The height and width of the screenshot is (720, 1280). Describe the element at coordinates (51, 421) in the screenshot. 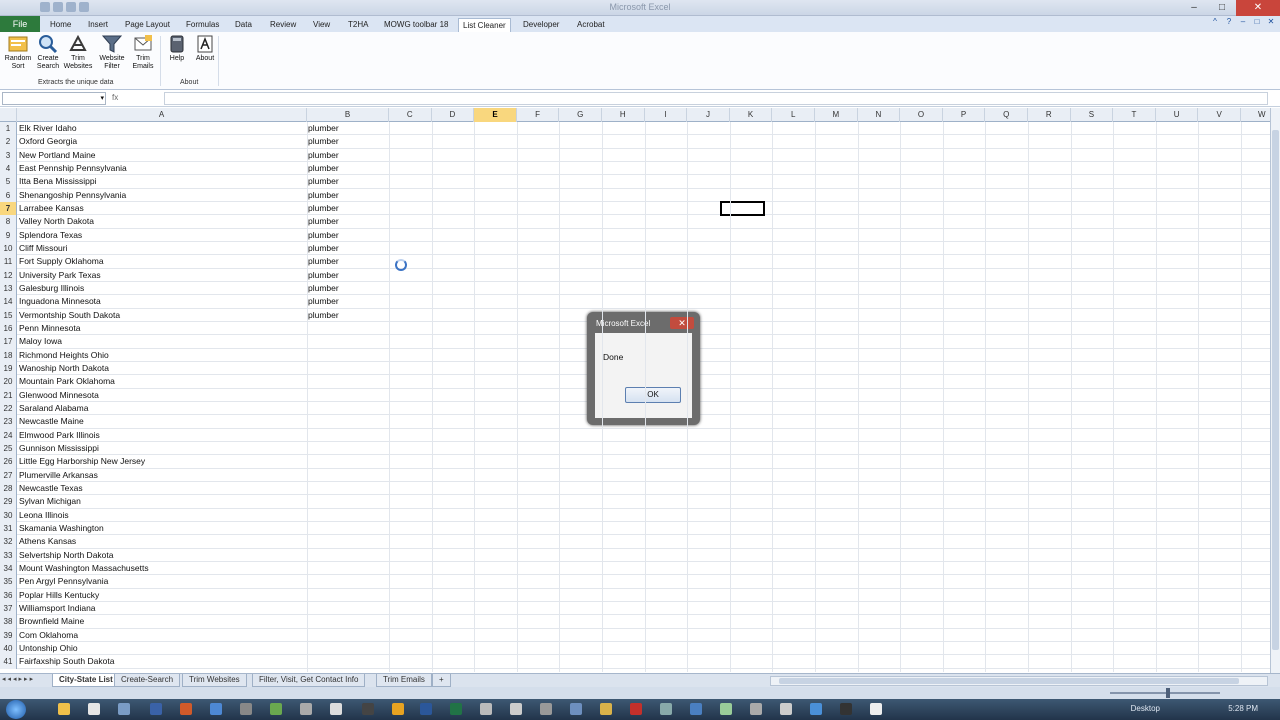

I see `cell-a: Newcastle Maine` at that location.